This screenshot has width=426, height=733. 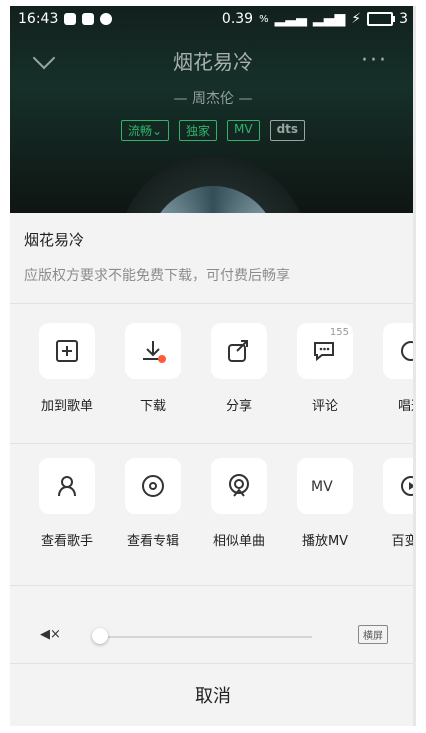 What do you see at coordinates (406, 406) in the screenshot?
I see `sing-label: 唱这` at bounding box center [406, 406].